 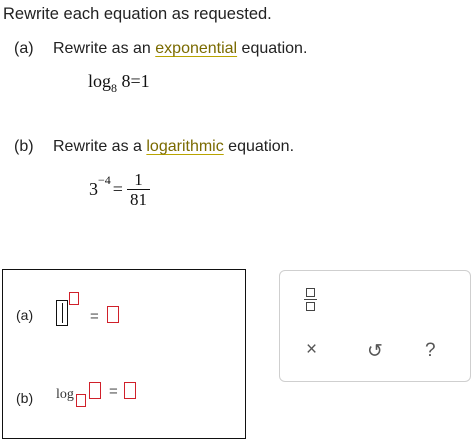 I want to click on answer-b-result-input, so click(x=130, y=390).